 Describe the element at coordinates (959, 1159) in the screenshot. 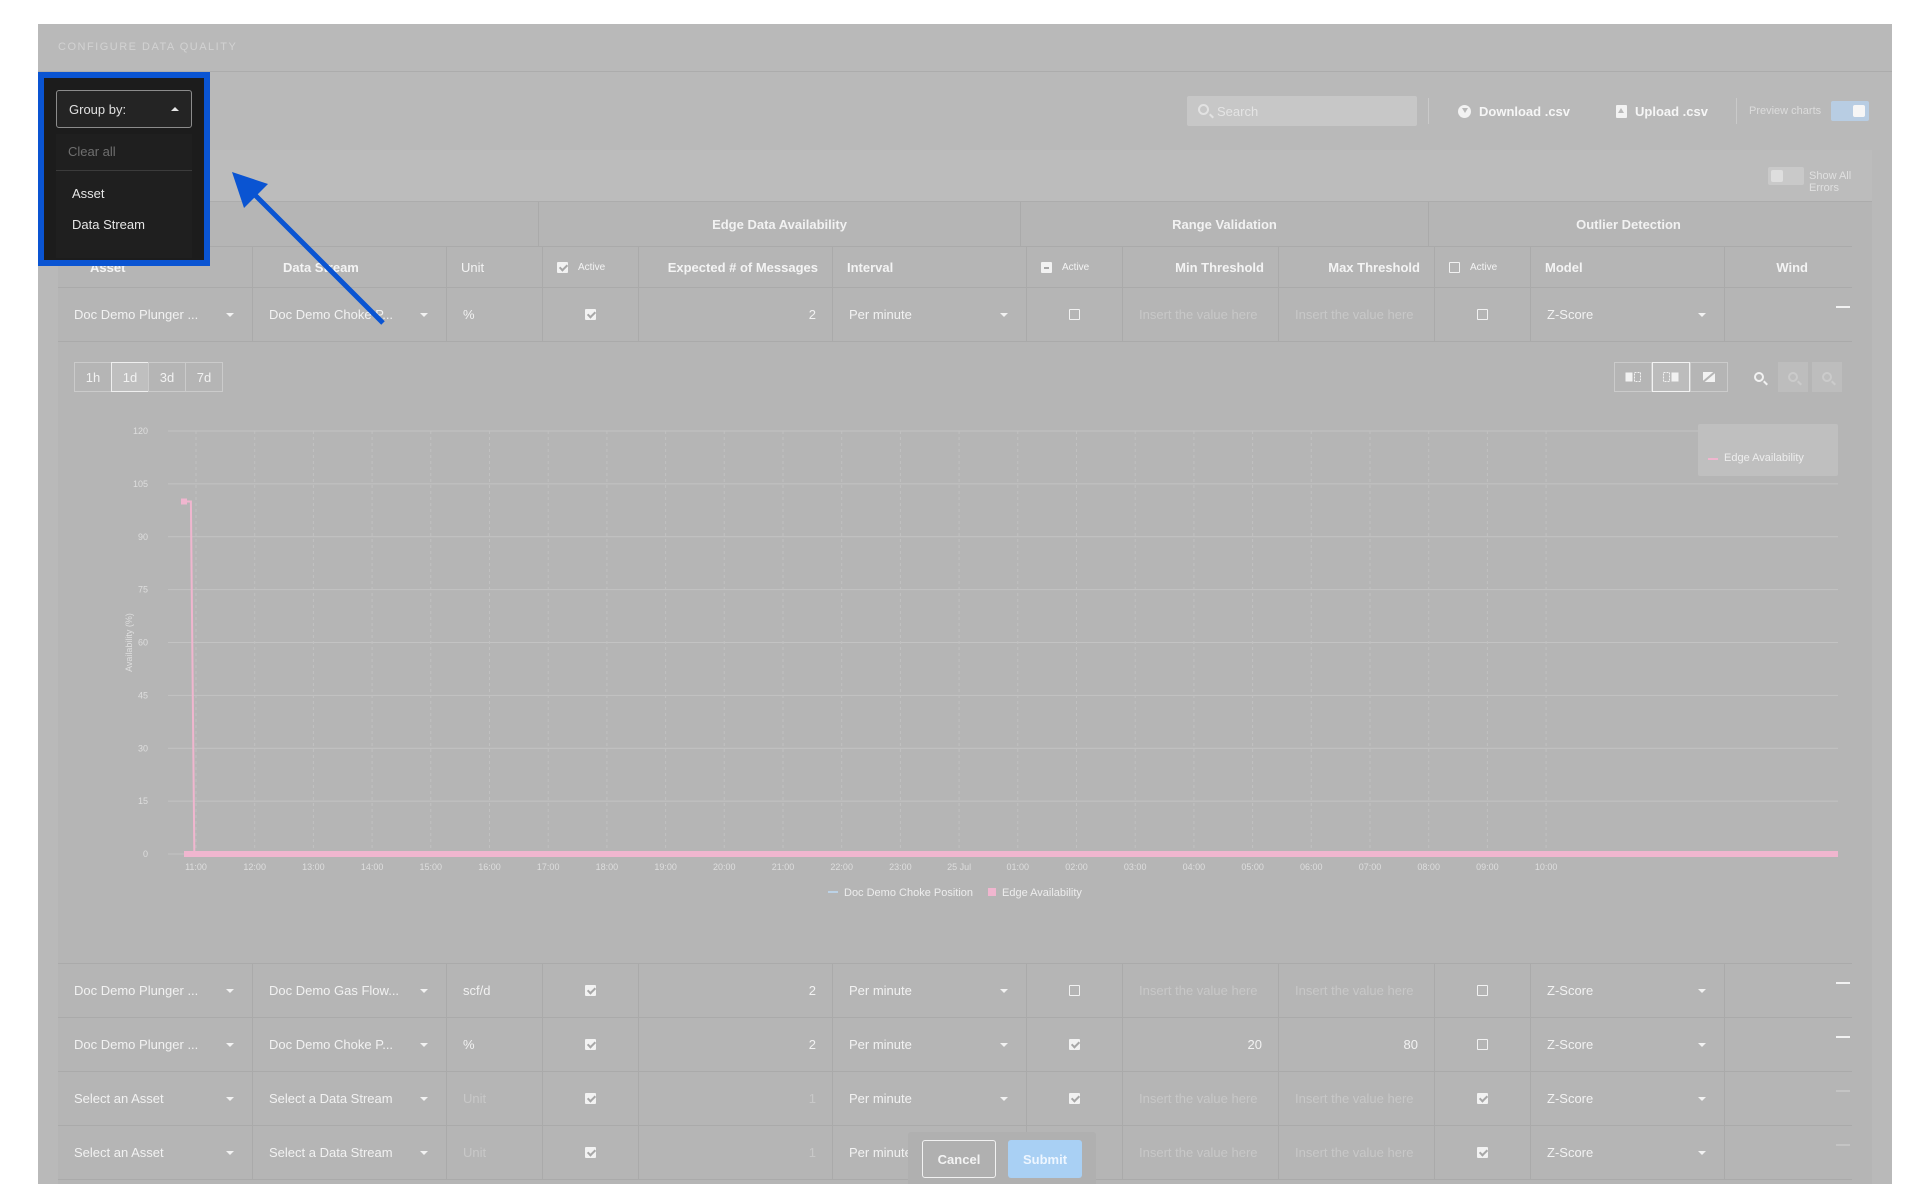

I see `cancel-button: Cancel` at that location.